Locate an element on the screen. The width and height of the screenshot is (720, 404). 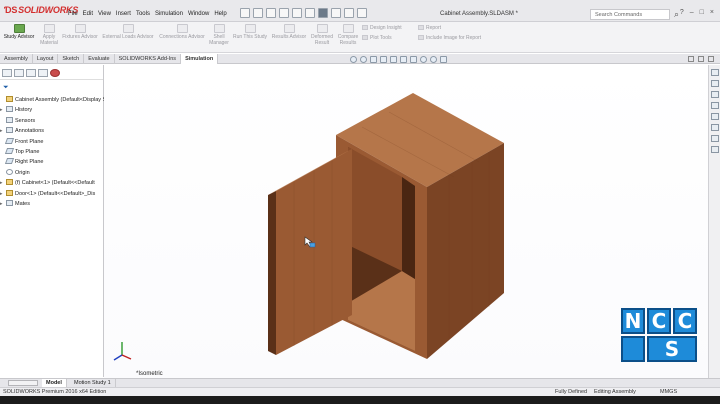
door-edge is located at coordinates (272, 273).